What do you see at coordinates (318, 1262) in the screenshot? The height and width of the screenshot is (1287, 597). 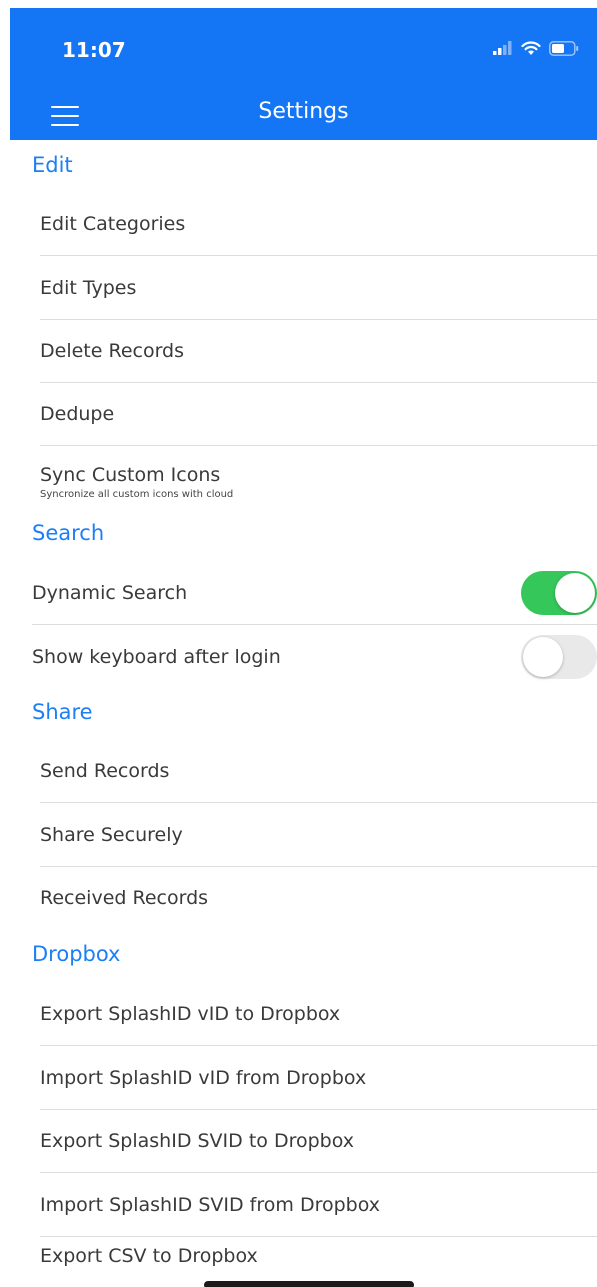 I see `row-export-csv-dropbox: Export CSV to Dropbox` at bounding box center [318, 1262].